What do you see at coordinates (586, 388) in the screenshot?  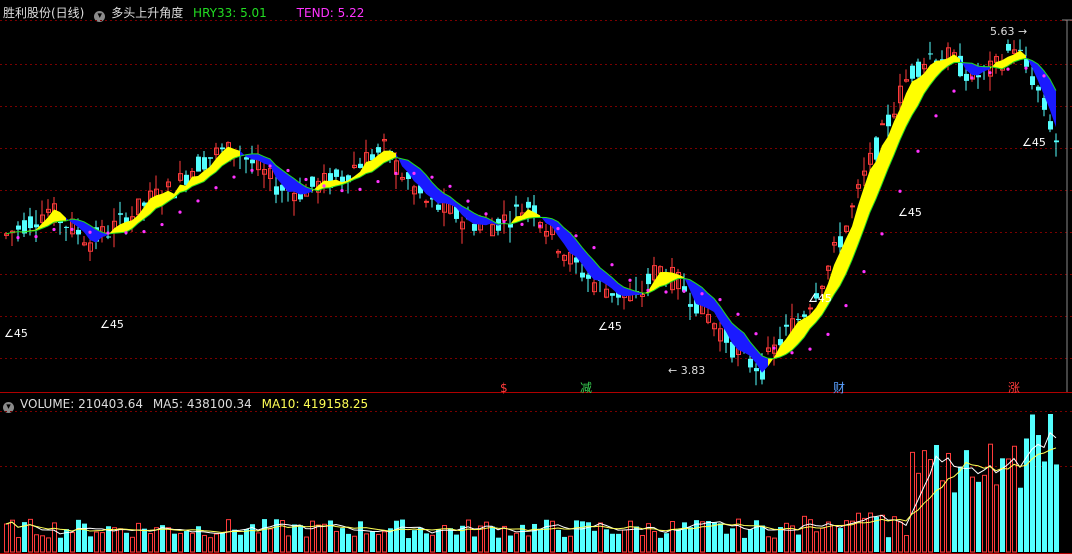 I see `event-marker: 减` at bounding box center [586, 388].